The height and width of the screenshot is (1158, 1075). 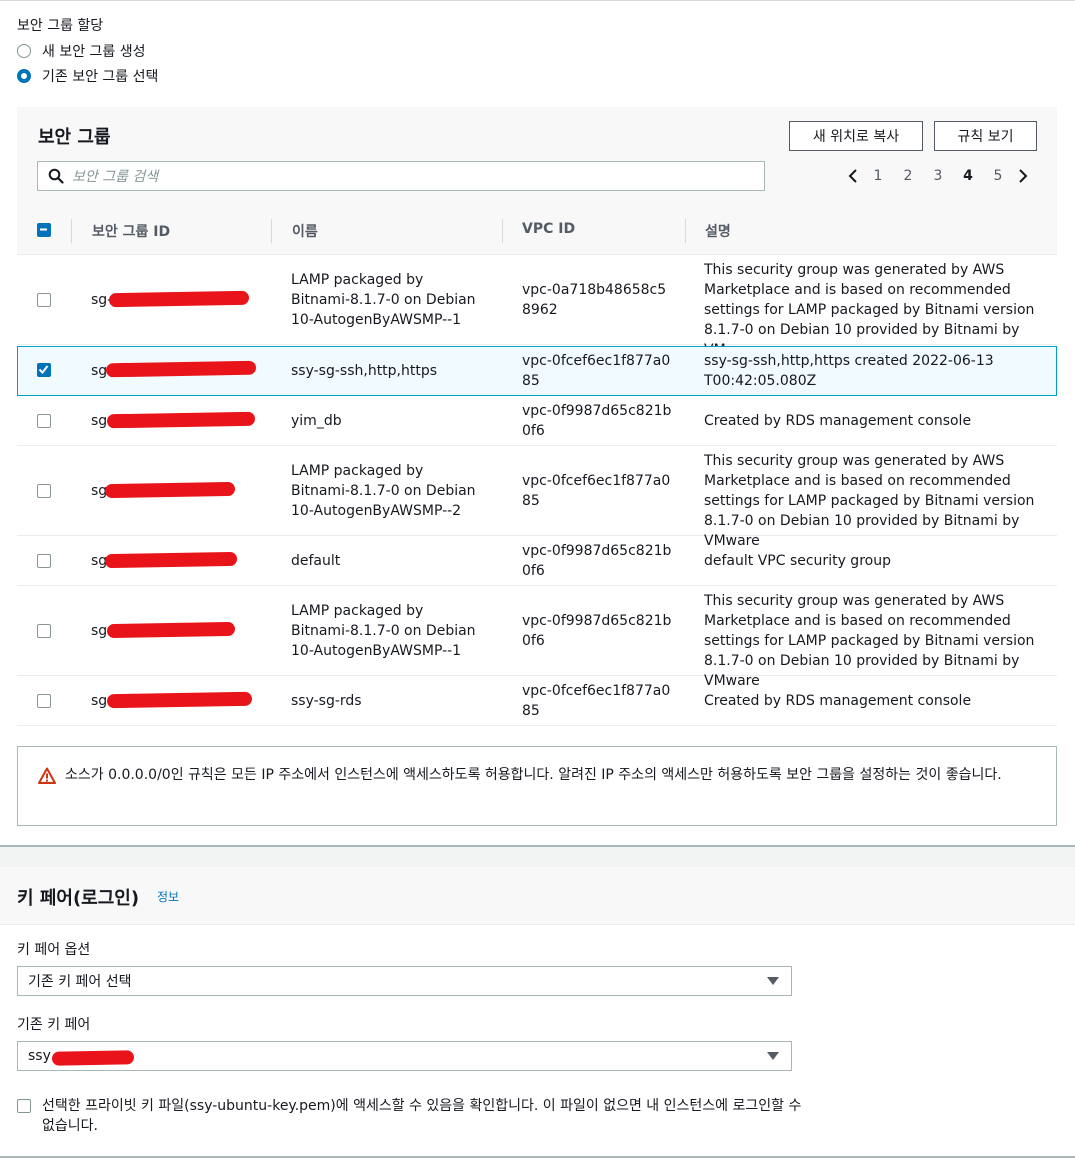 I want to click on table-header: 보안 그룹 ID 이름 VPC ID 설명, so click(x=537, y=231).